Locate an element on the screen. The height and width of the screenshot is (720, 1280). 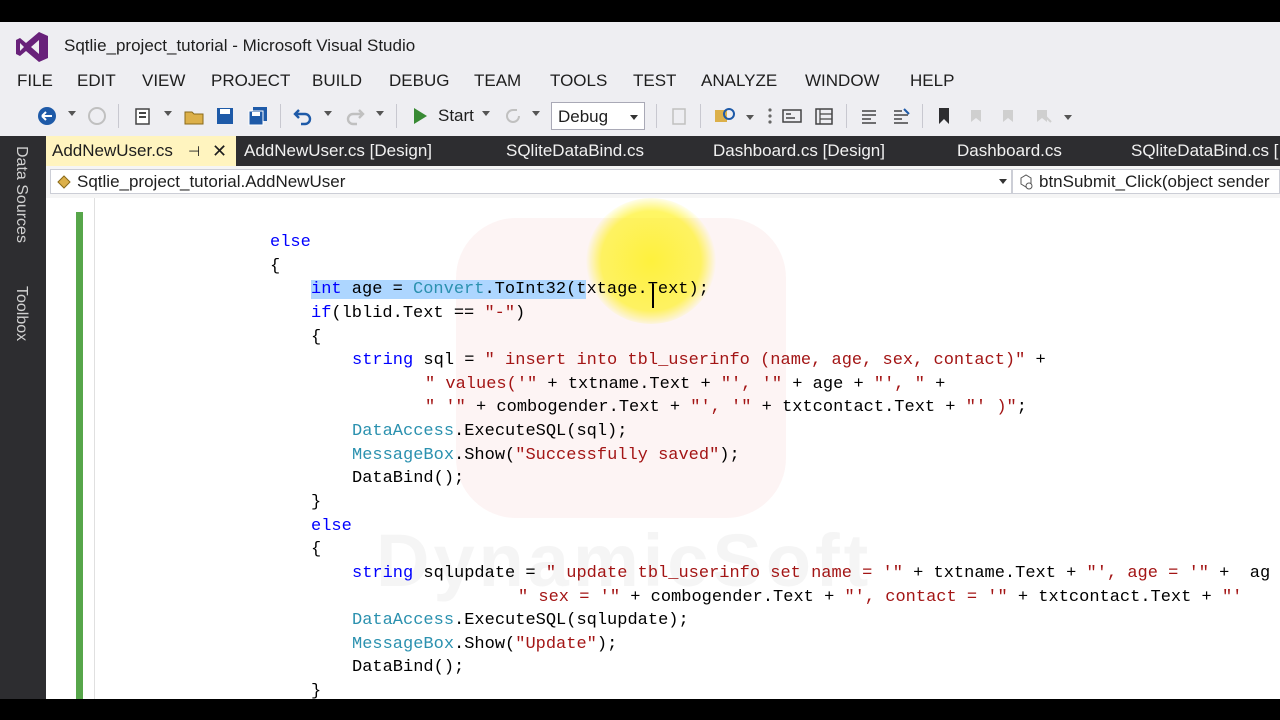
tab-label: SQliteDataBind.cs is located at coordinates (575, 150).